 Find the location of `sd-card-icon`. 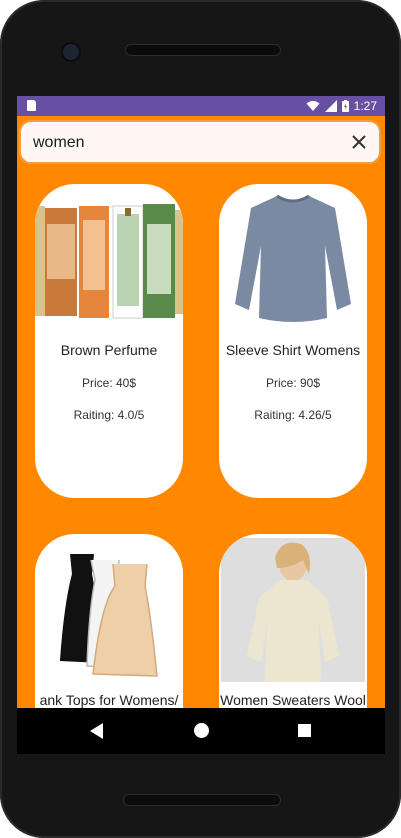

sd-card-icon is located at coordinates (31, 105).